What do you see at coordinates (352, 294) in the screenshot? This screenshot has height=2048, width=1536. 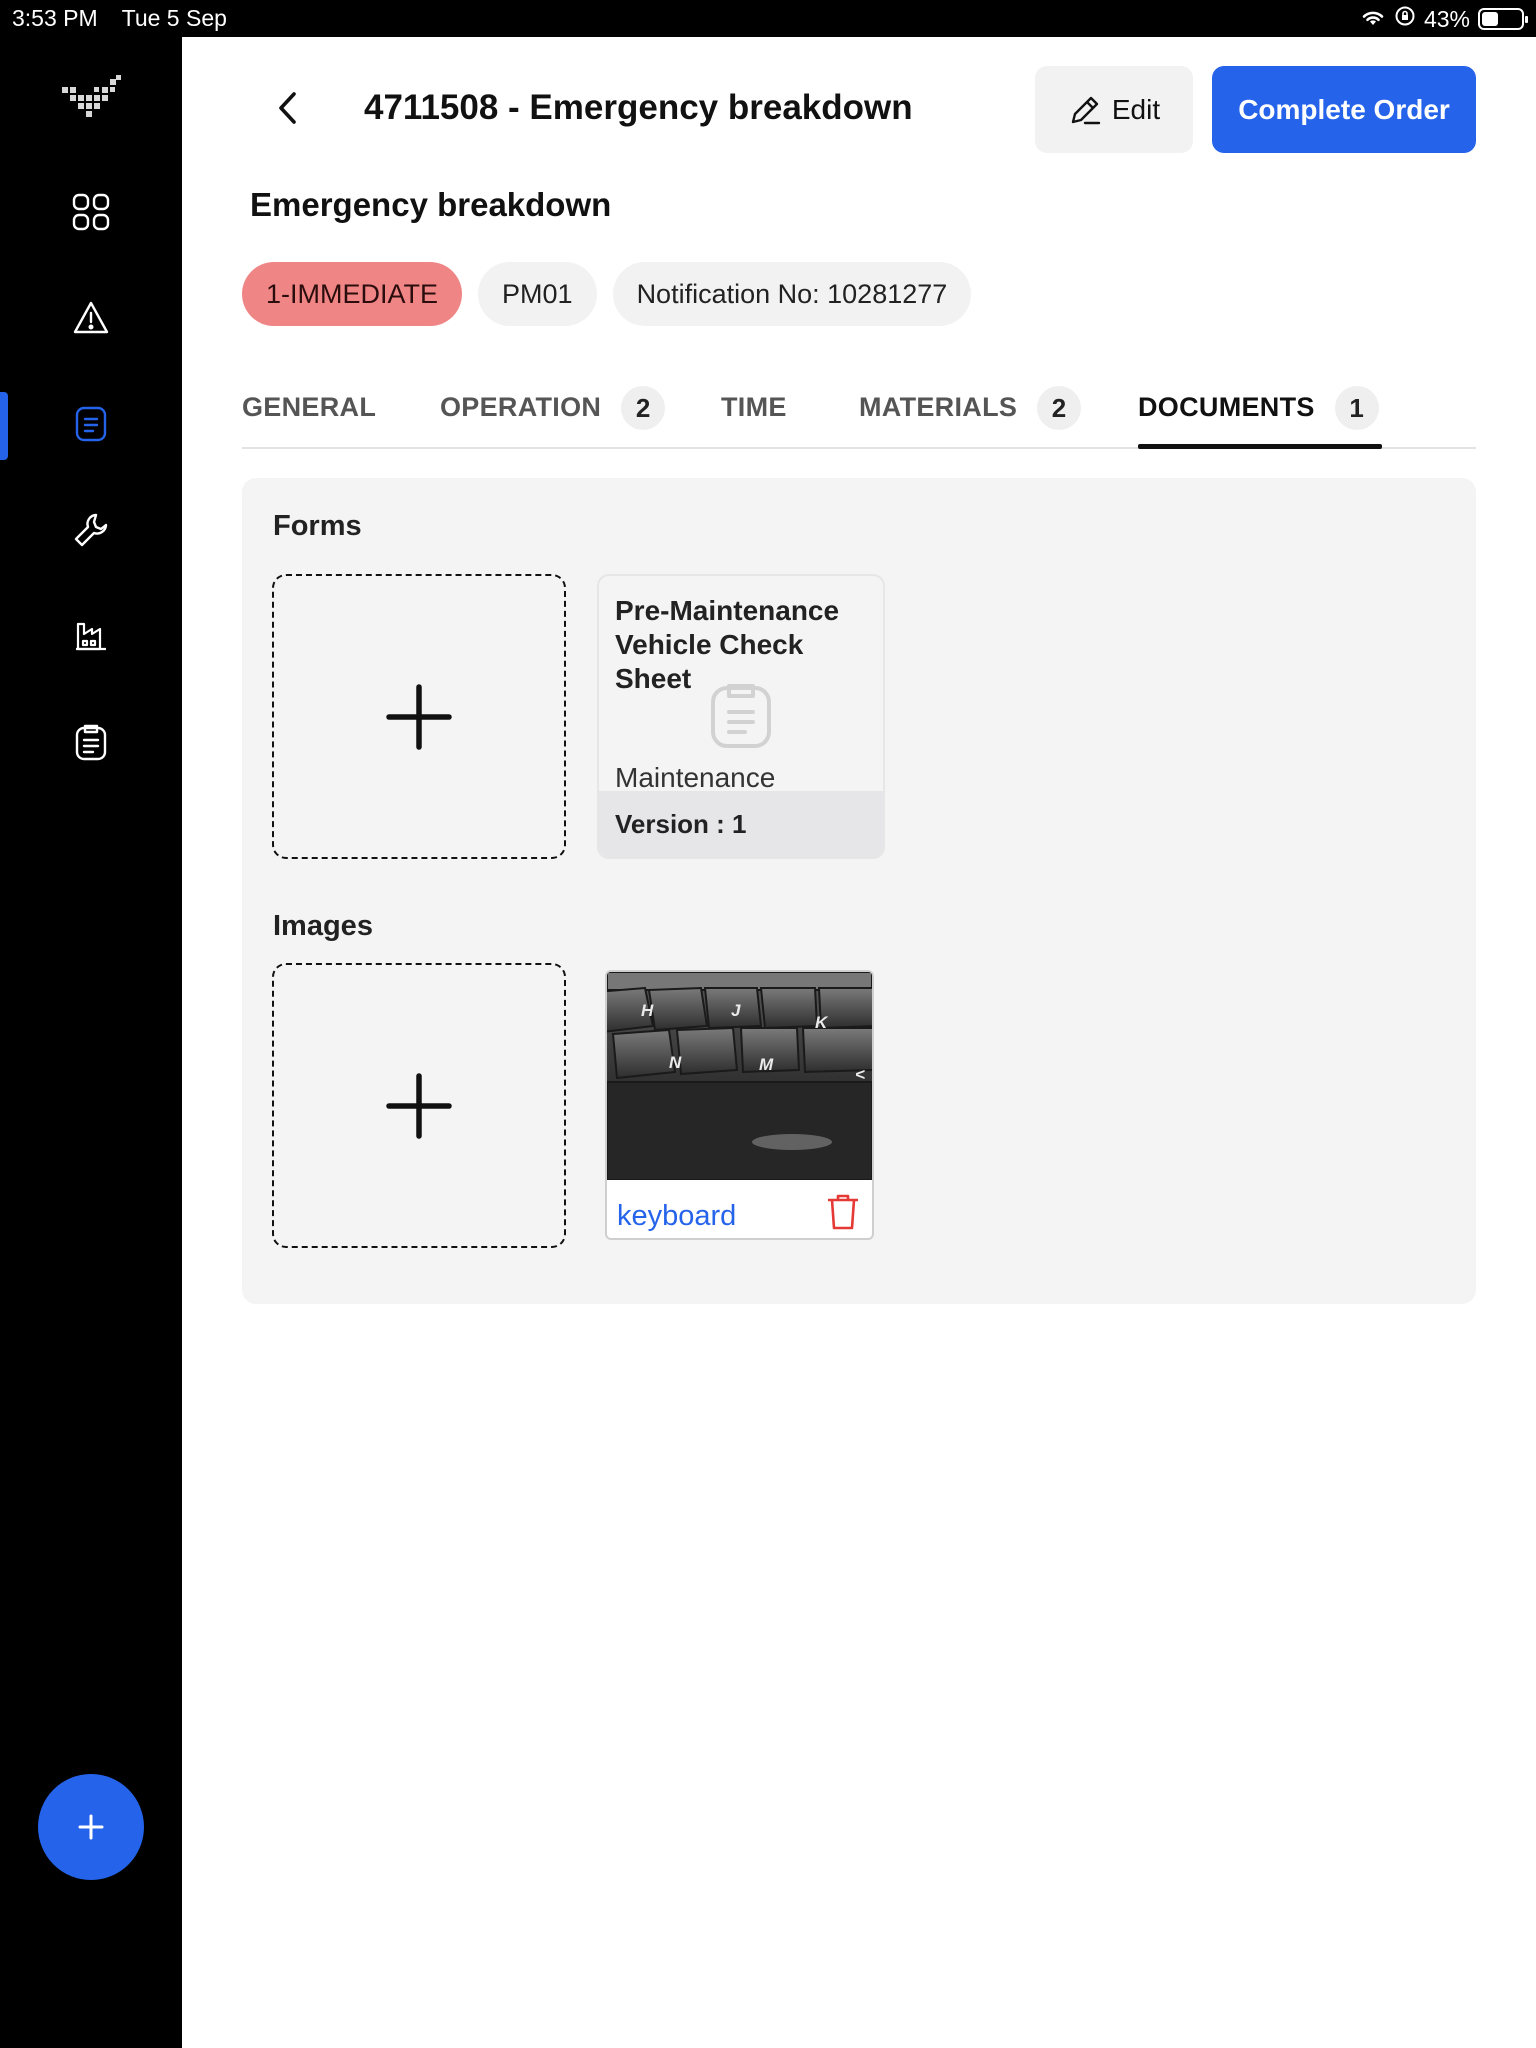 I see `priority-chip: 1-IMMEDIATE` at bounding box center [352, 294].